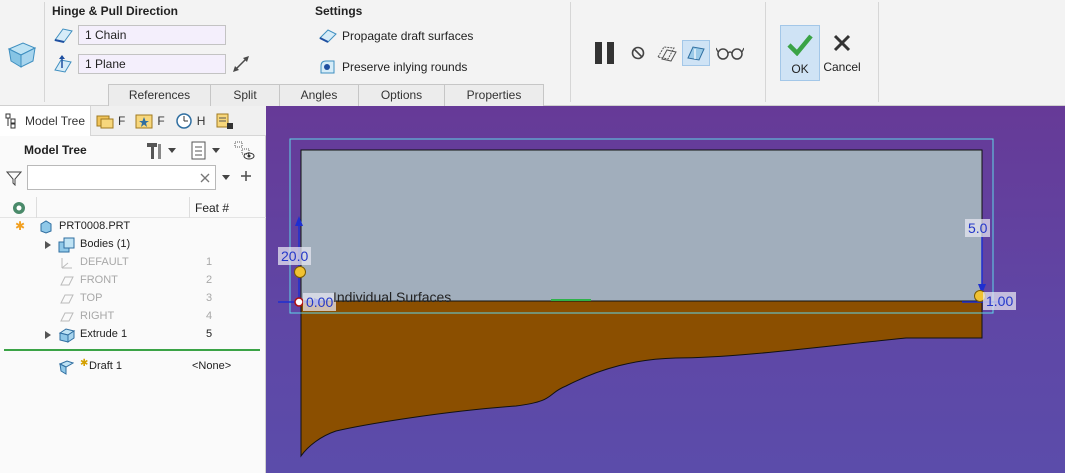 This screenshot has height=473, width=1065. What do you see at coordinates (132, 350) in the screenshot?
I see `insert-indicator-line` at bounding box center [132, 350].